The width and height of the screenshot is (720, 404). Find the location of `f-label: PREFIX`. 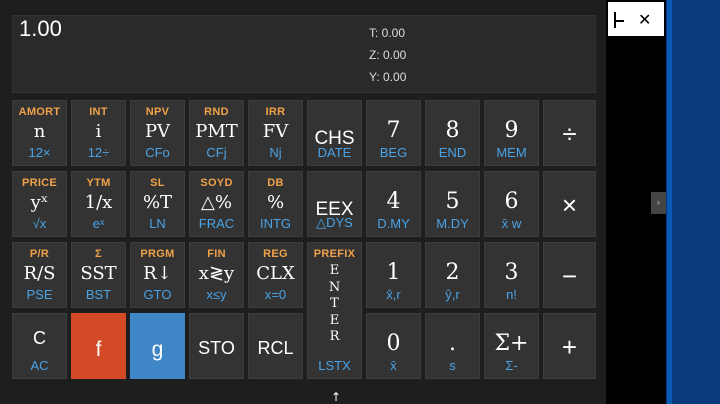

f-label: PREFIX is located at coordinates (334, 254).